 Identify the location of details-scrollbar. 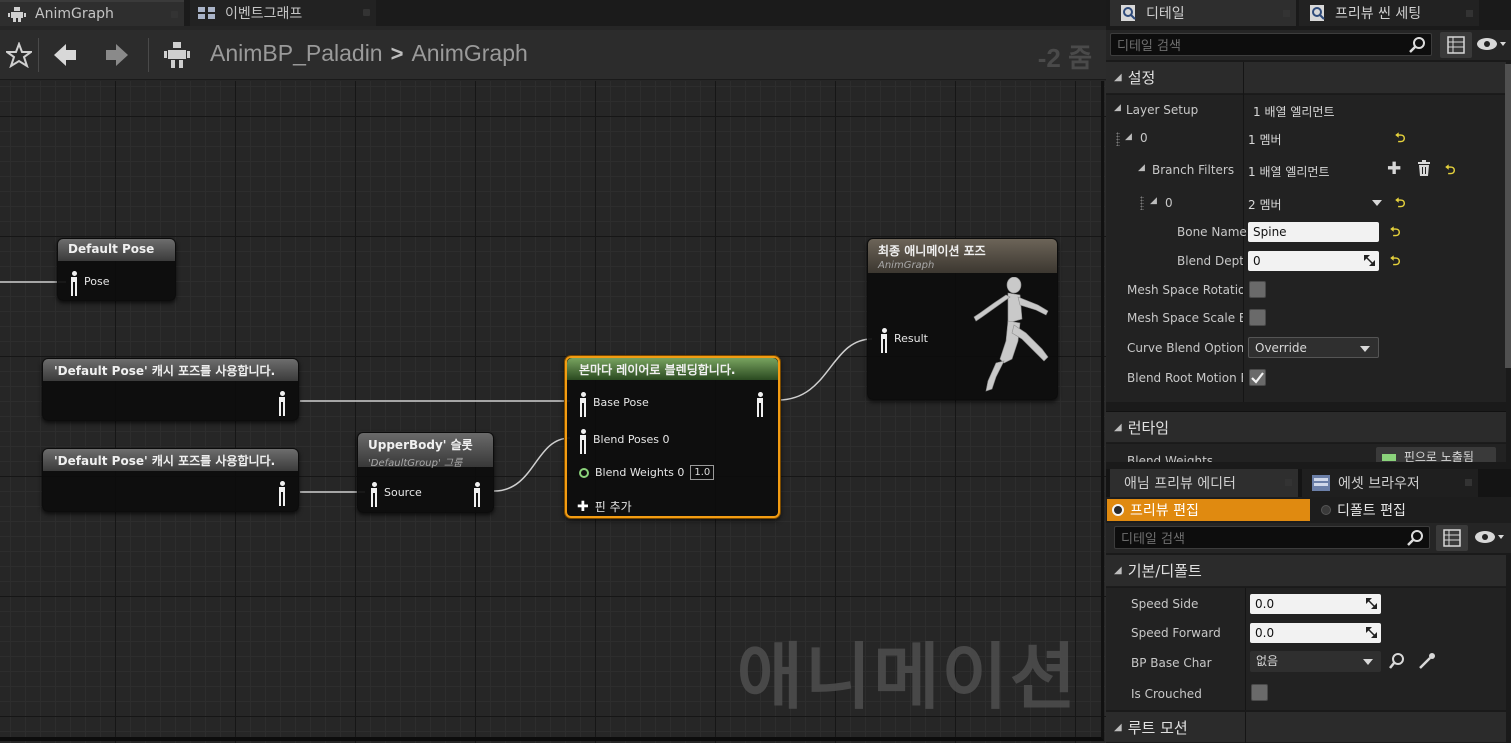
(1508, 216).